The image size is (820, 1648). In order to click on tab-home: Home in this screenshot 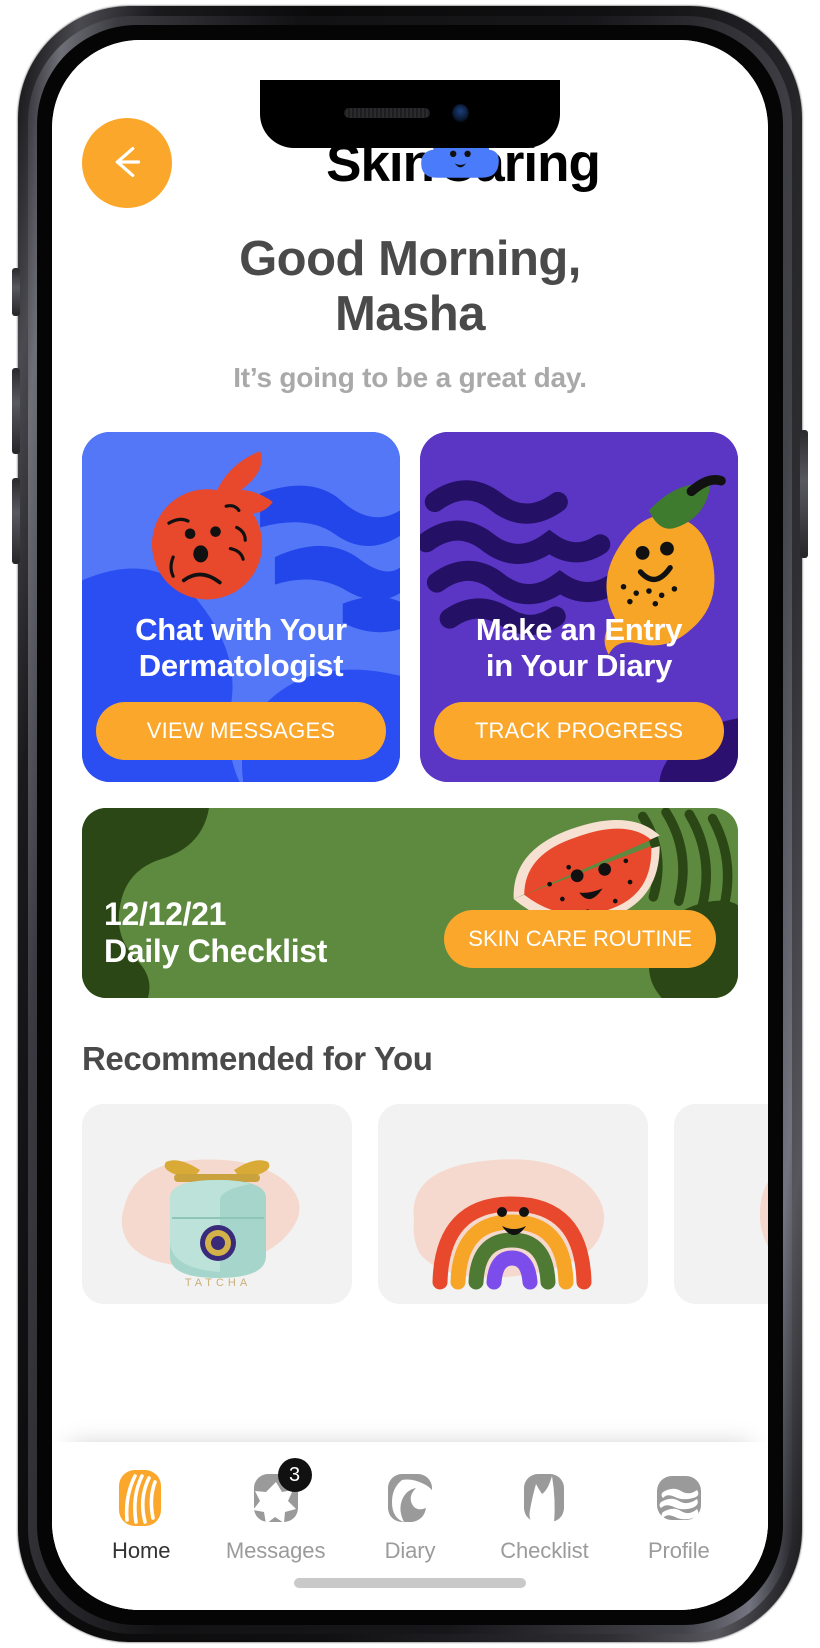, I will do `click(141, 1516)`.